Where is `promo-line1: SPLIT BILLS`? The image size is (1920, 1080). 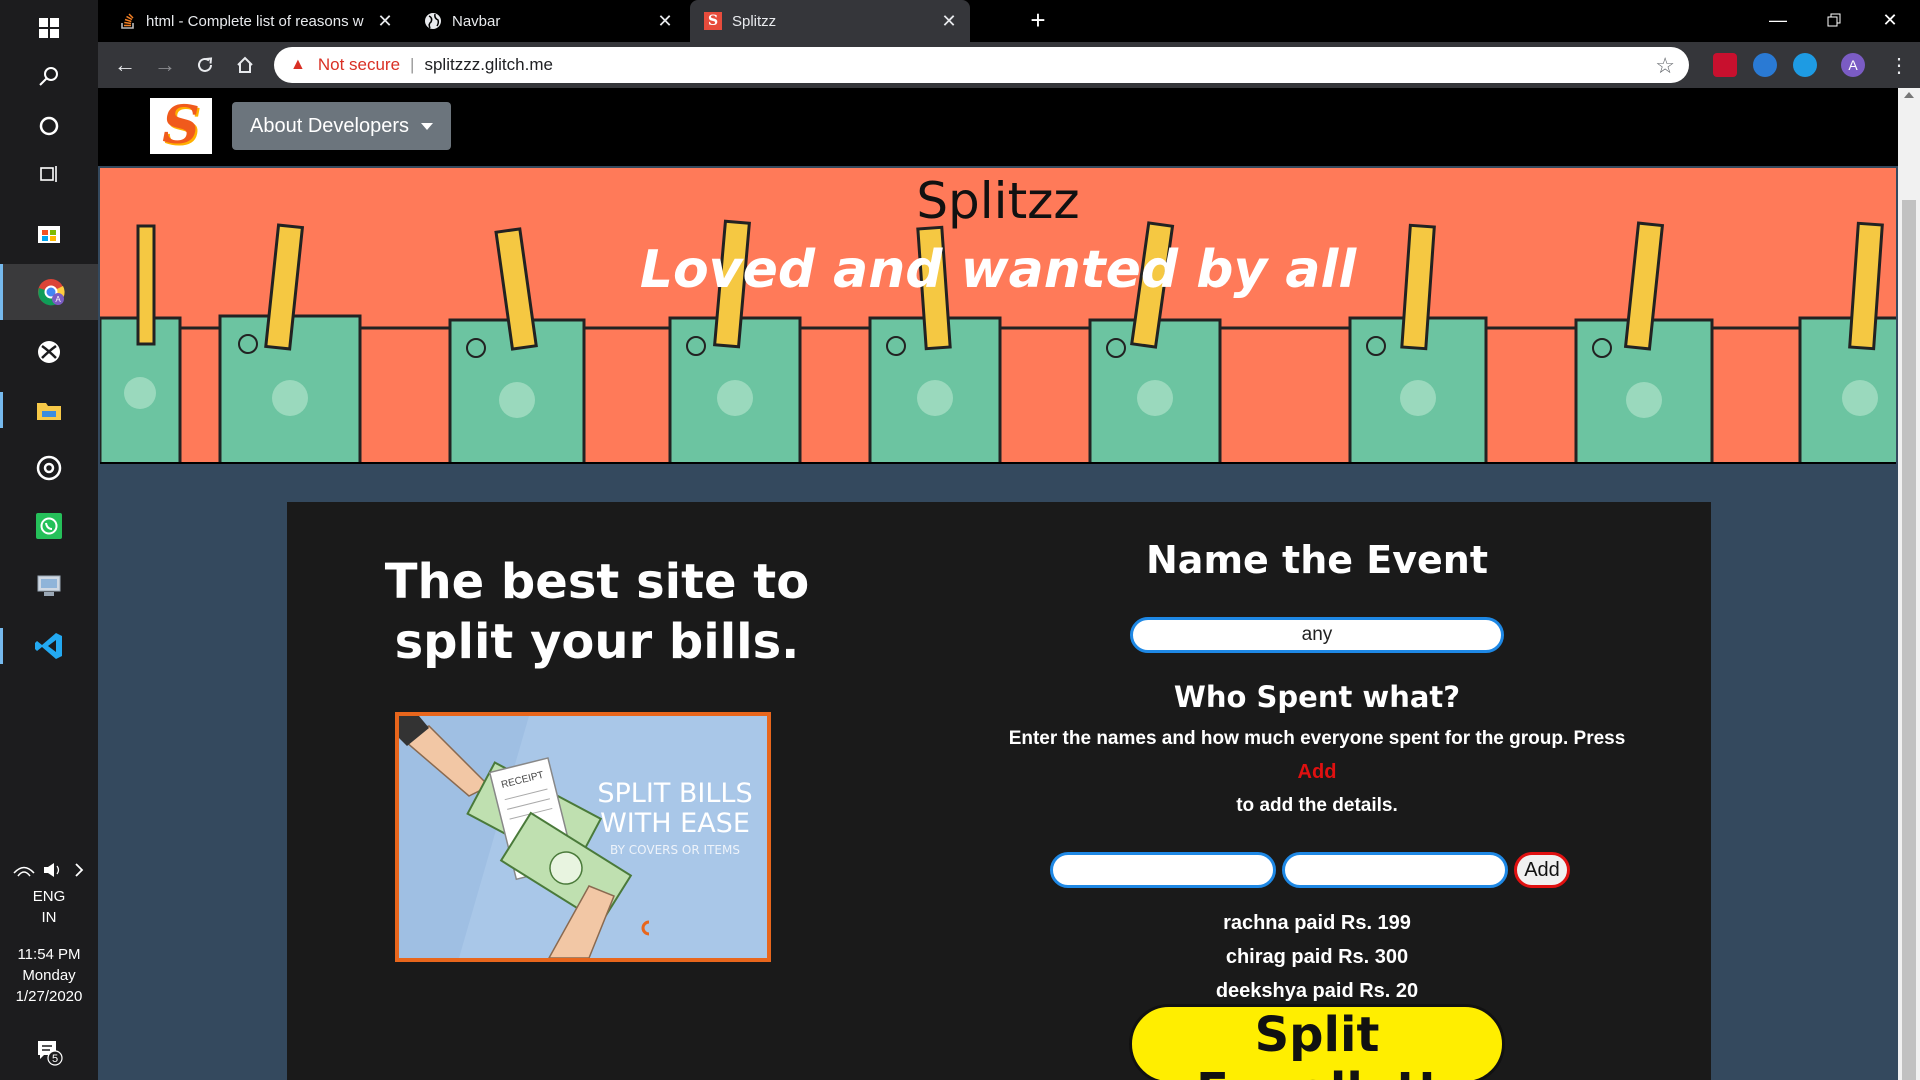
promo-line1: SPLIT BILLS is located at coordinates (674, 793).